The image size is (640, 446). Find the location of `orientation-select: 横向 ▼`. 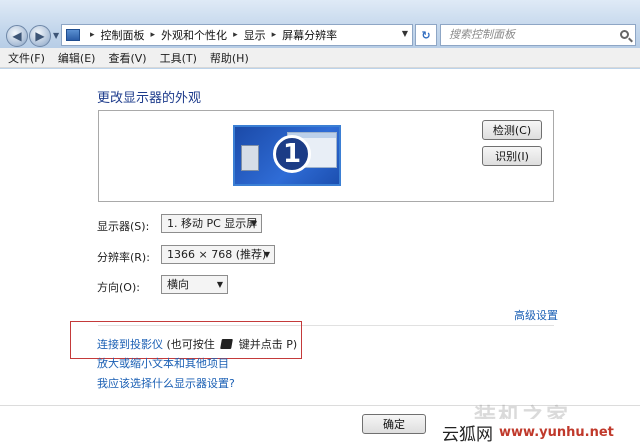

orientation-select: 横向 ▼ is located at coordinates (194, 284).